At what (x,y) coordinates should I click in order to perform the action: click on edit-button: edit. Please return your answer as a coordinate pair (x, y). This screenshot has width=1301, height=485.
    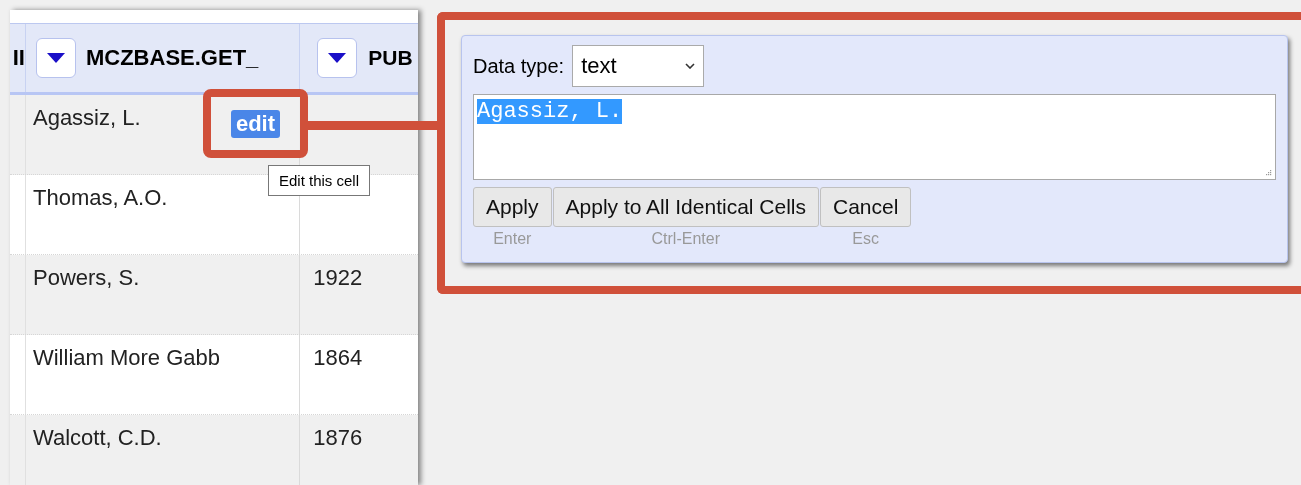
    Looking at the image, I should click on (255, 123).